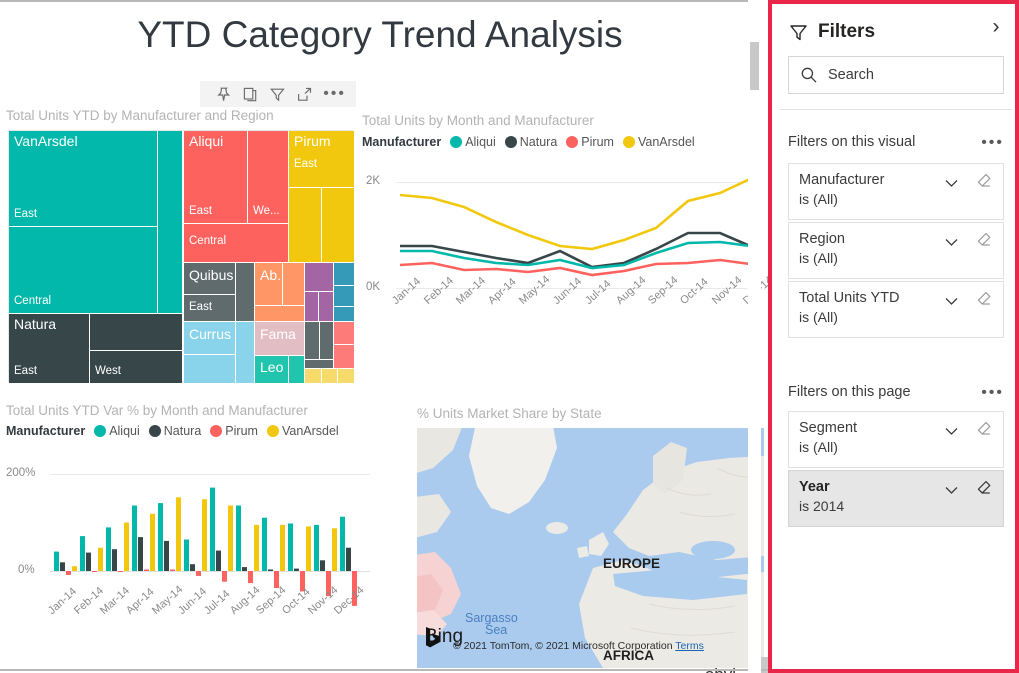 The width and height of the screenshot is (1019, 673). Describe the element at coordinates (279, 338) in the screenshot. I see `treemap-tile-fama: Fama` at that location.